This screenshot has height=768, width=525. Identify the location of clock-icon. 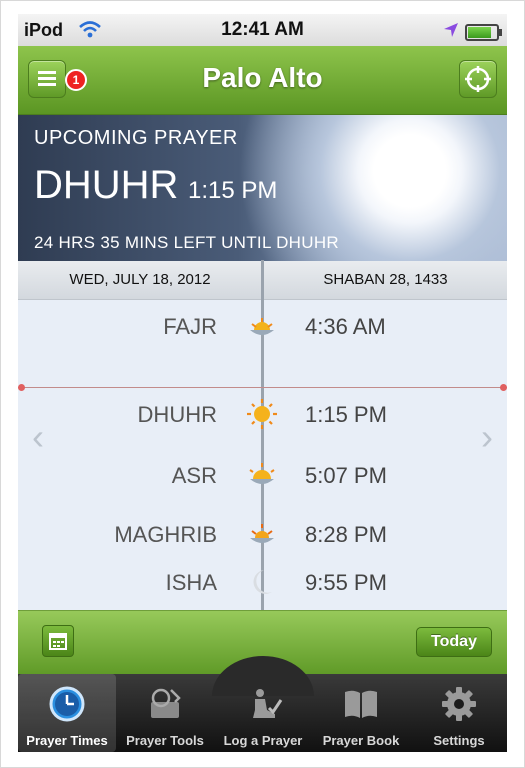
(67, 704).